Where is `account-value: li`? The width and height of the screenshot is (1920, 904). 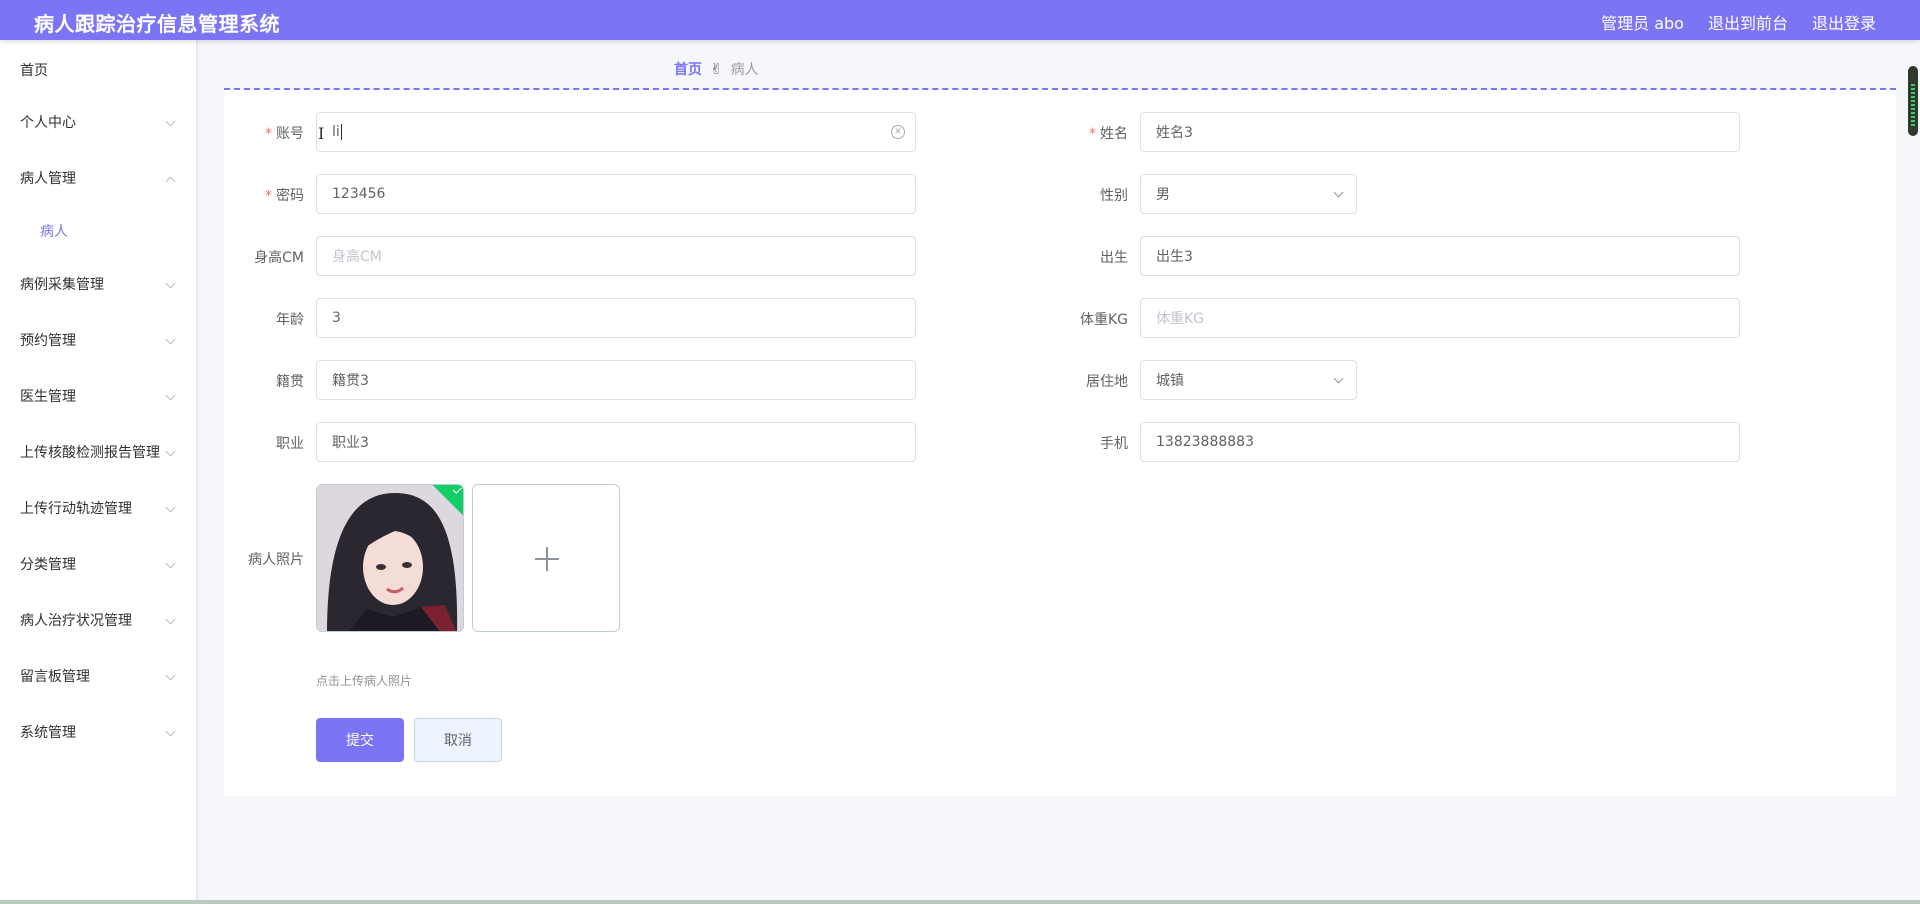
account-value: li is located at coordinates (336, 132).